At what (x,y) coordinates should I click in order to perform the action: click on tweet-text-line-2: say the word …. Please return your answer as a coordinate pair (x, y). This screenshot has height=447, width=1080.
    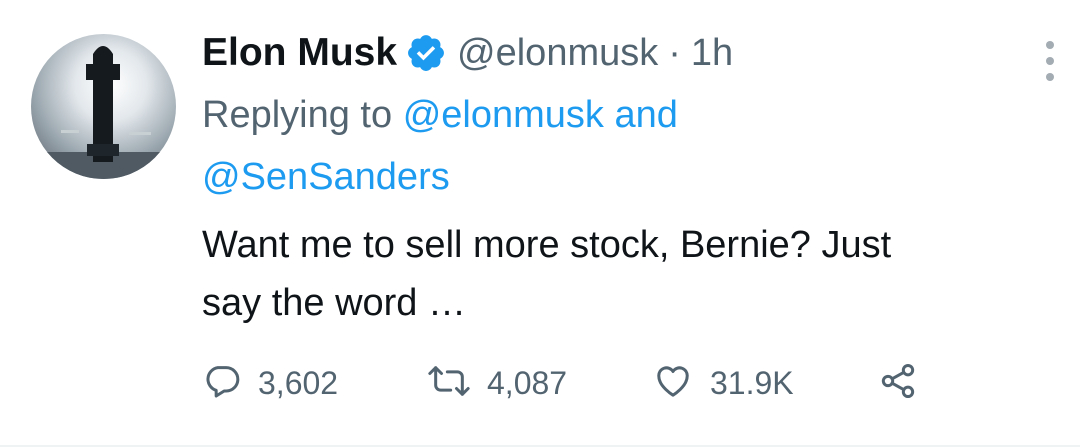
    Looking at the image, I should click on (334, 303).